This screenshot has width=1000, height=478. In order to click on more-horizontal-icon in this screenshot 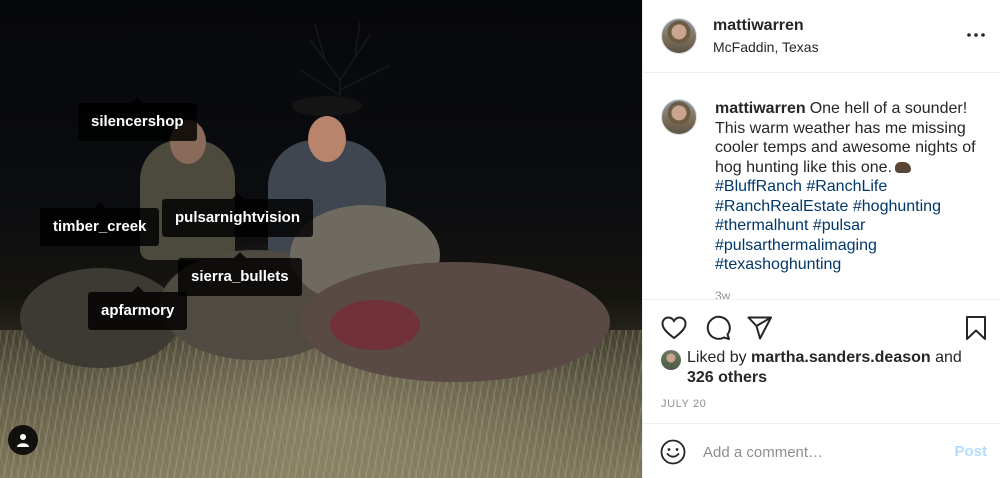, I will do `click(976, 35)`.